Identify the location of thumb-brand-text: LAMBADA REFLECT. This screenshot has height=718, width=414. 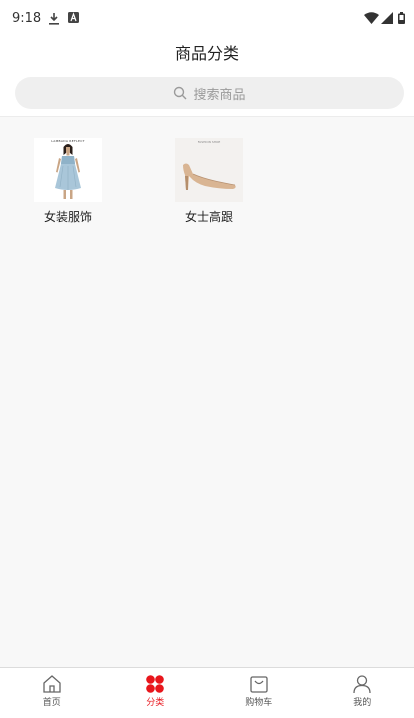
(68, 141).